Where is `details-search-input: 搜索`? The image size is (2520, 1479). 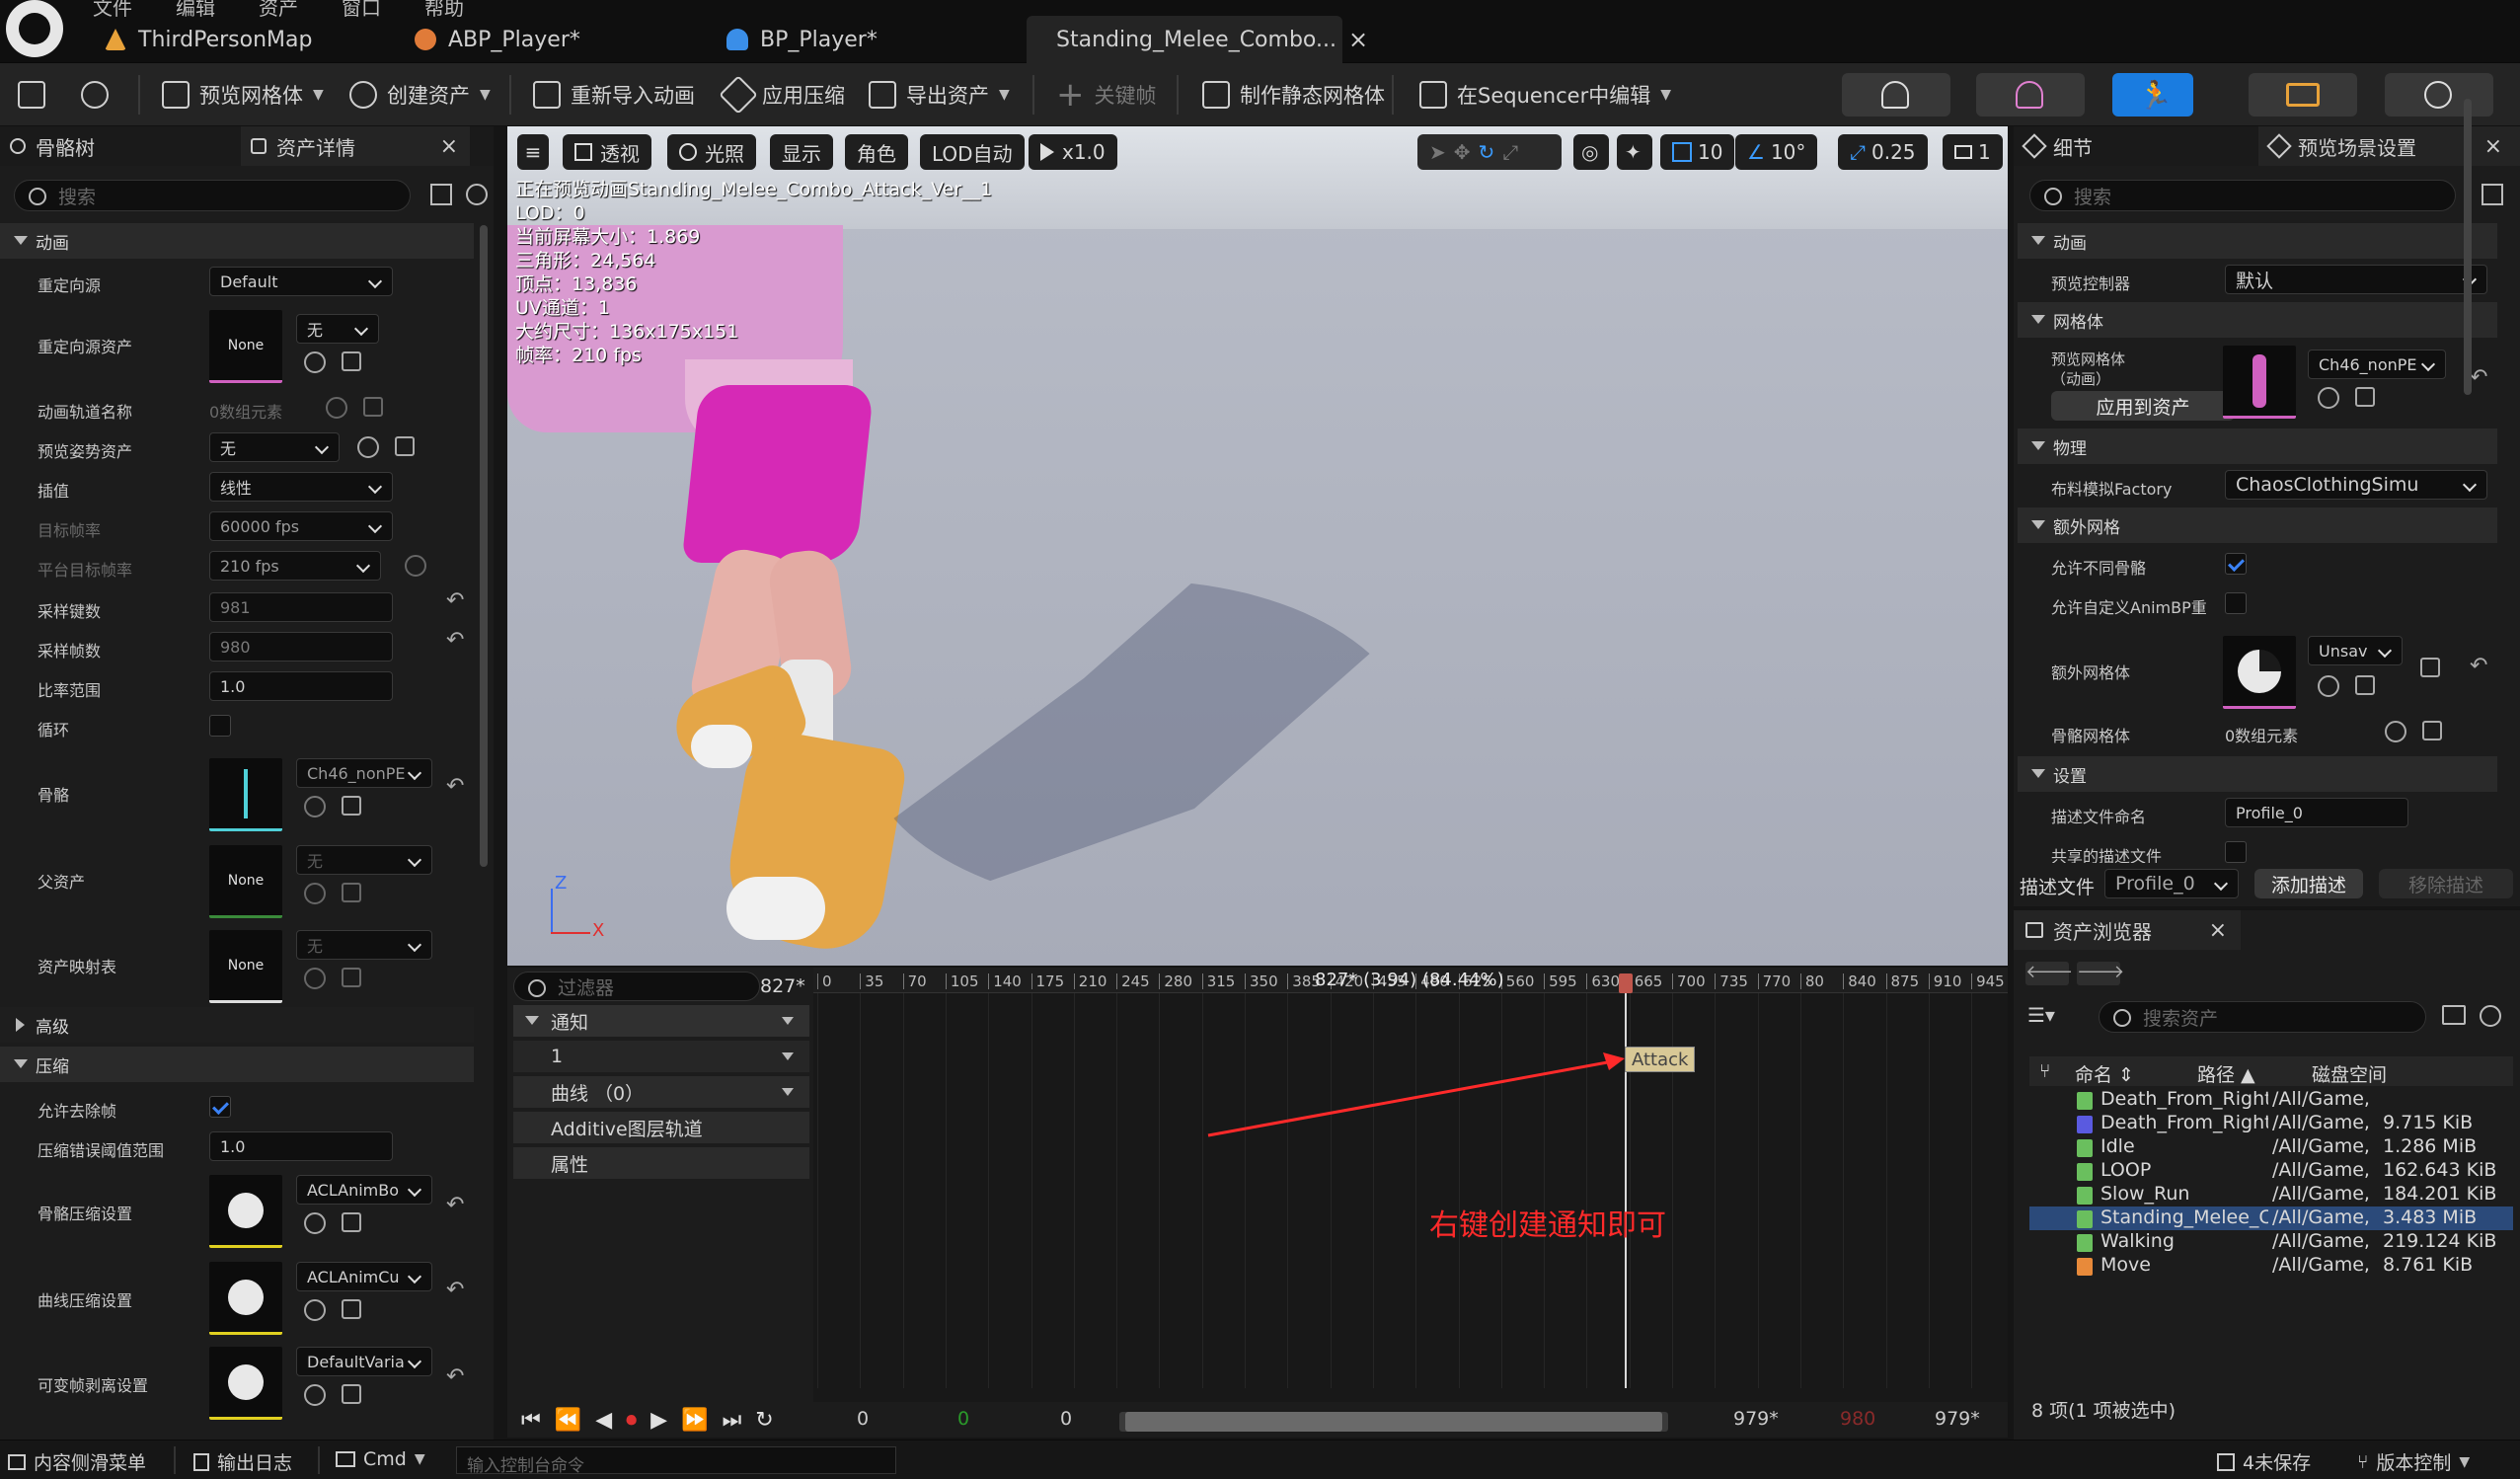
details-search-input: 搜索 is located at coordinates (212, 195).